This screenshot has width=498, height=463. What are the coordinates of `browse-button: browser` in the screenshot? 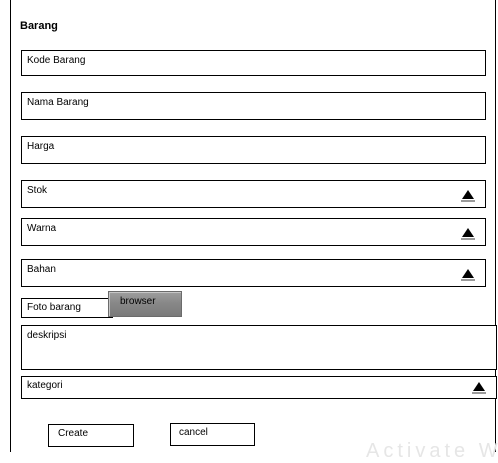 It's located at (145, 304).